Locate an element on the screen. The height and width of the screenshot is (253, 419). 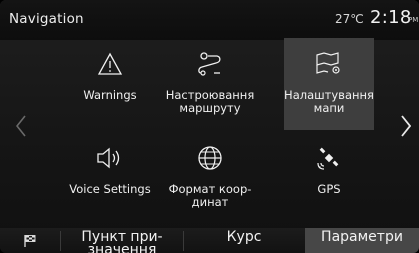
page-title: Navigation is located at coordinates (46, 19).